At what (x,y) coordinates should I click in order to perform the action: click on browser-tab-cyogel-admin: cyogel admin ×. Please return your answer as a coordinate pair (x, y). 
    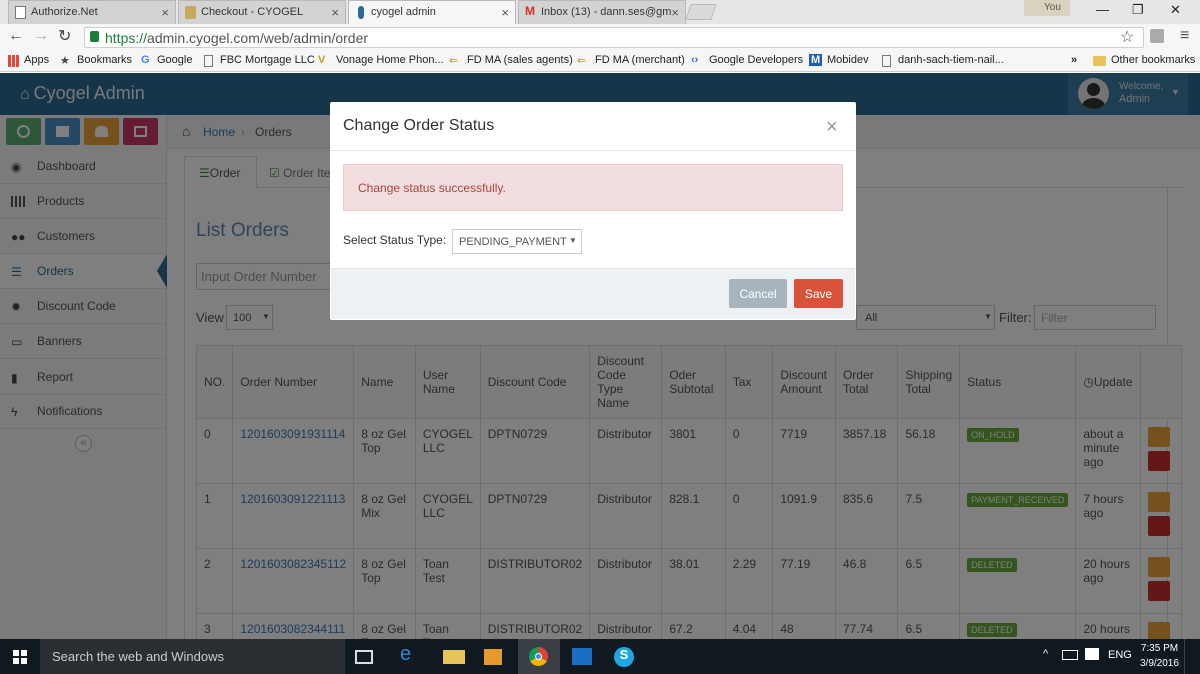
    Looking at the image, I should click on (432, 12).